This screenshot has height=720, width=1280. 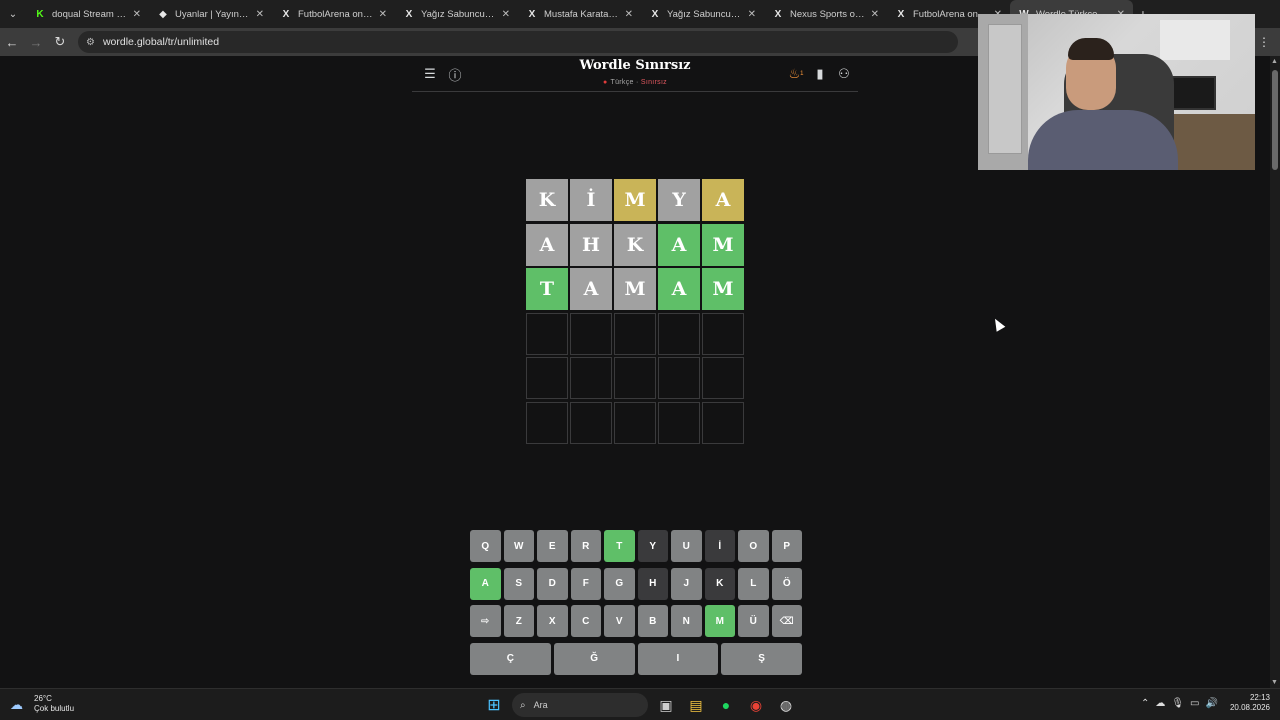 What do you see at coordinates (719, 546) in the screenshot?
I see `key: İ` at bounding box center [719, 546].